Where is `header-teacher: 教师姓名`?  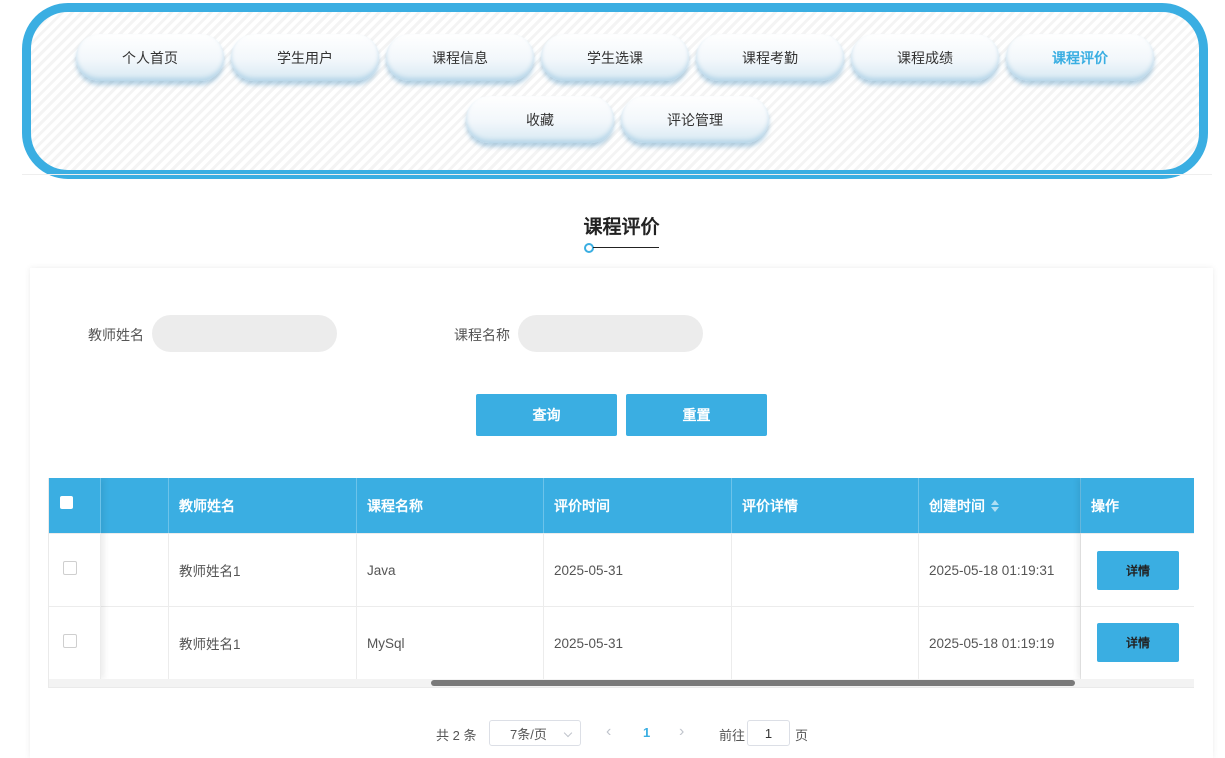 header-teacher: 教师姓名 is located at coordinates (263, 505).